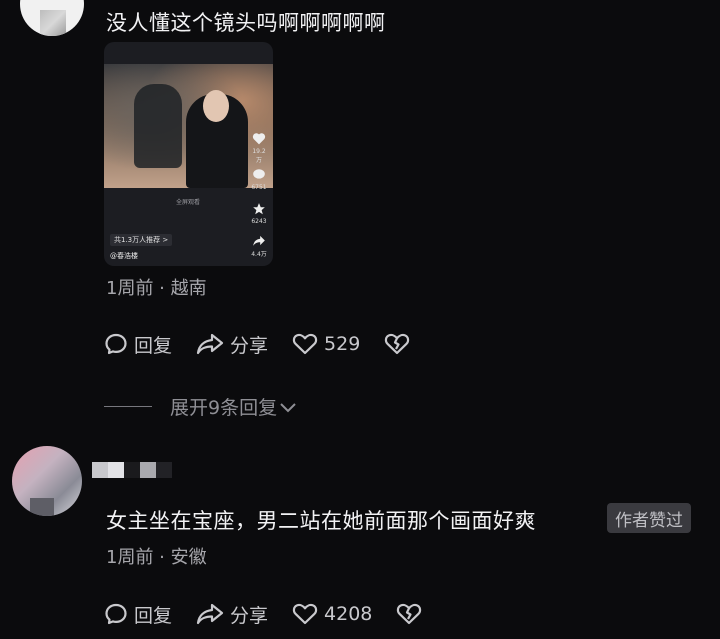 This screenshot has width=720, height=639. I want to click on expand-replies-button: 展开9条回复, so click(200, 406).